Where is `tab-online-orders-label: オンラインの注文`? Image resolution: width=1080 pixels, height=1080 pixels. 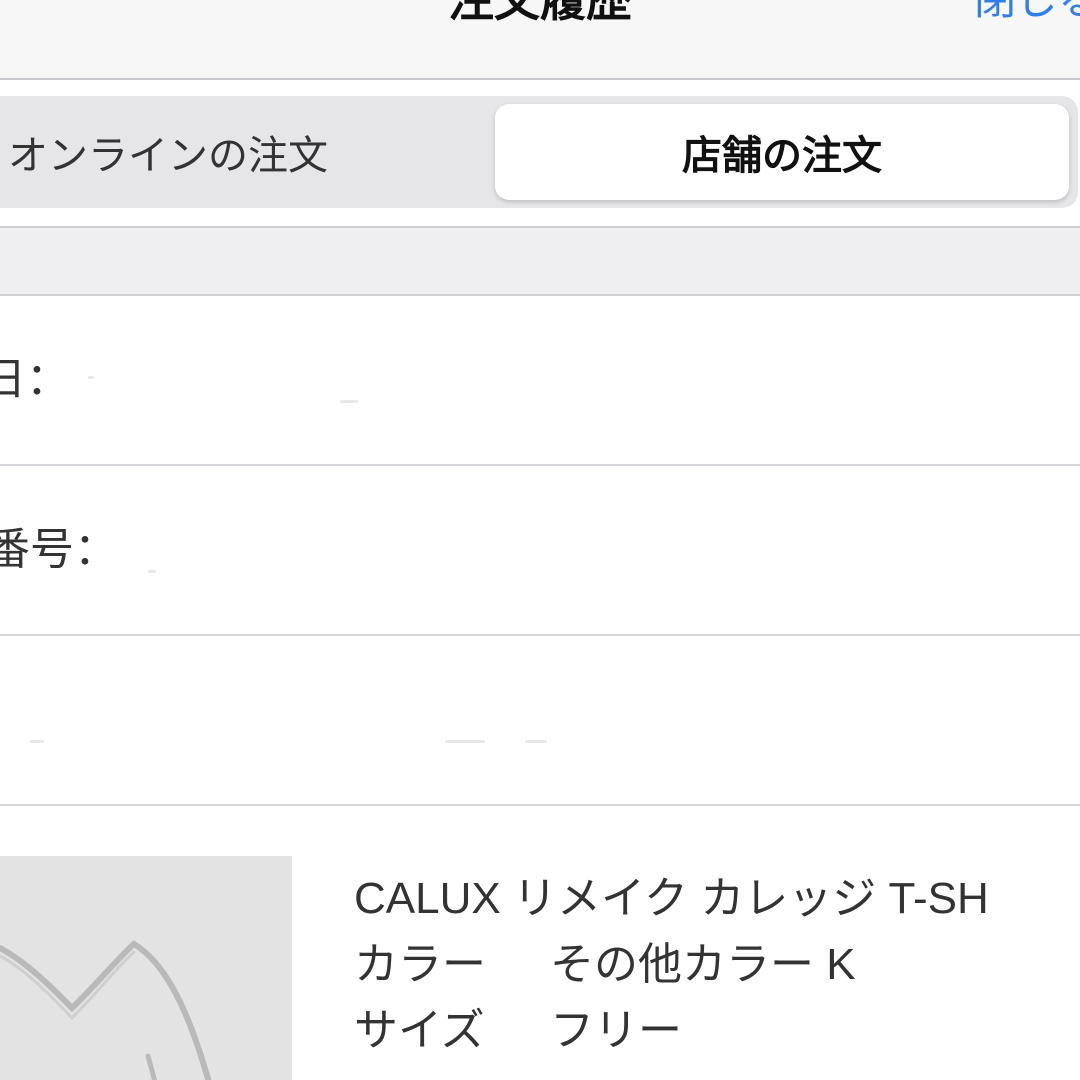
tab-online-orders-label: オンラインの注文 is located at coordinates (168, 156).